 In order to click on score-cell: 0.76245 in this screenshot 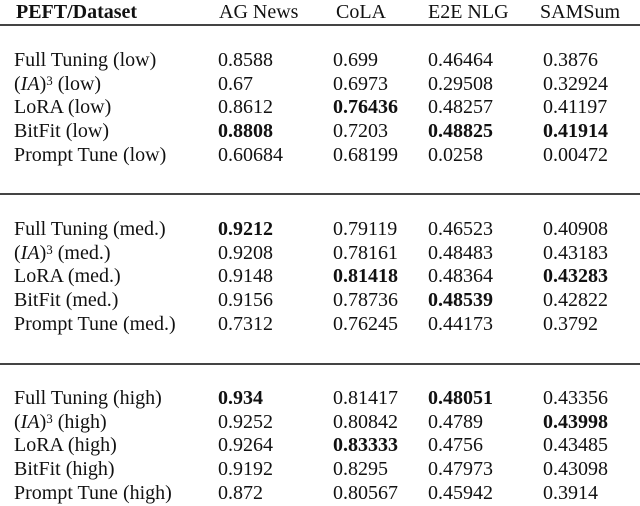, I will do `click(365, 323)`.